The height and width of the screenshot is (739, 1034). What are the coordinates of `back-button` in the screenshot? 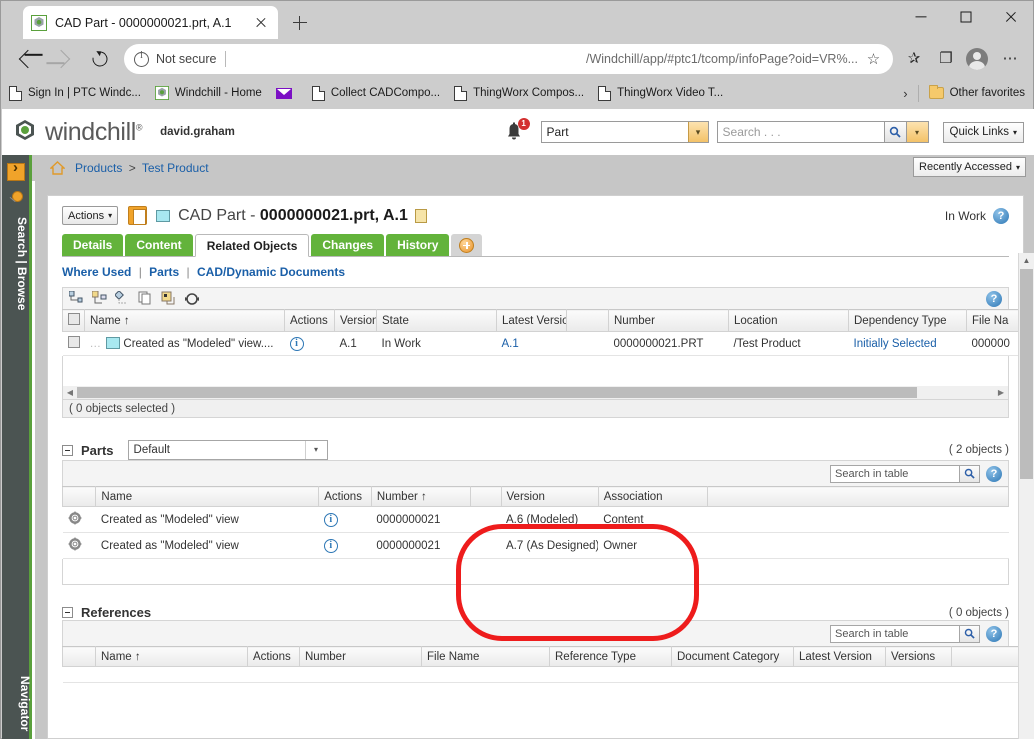 It's located at (26, 59).